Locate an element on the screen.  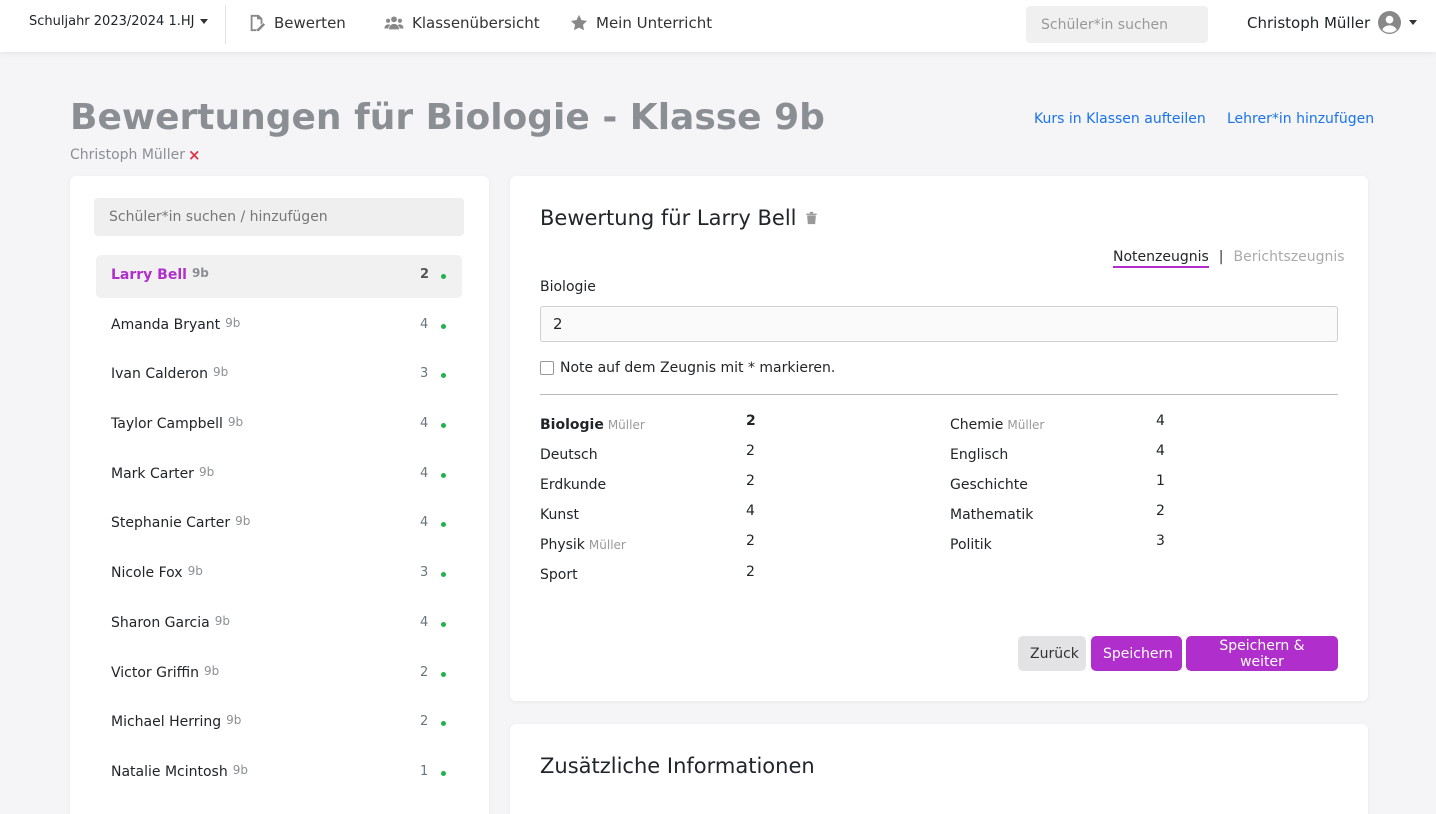
grade-subject-geschichte: Geschichte is located at coordinates (989, 485).